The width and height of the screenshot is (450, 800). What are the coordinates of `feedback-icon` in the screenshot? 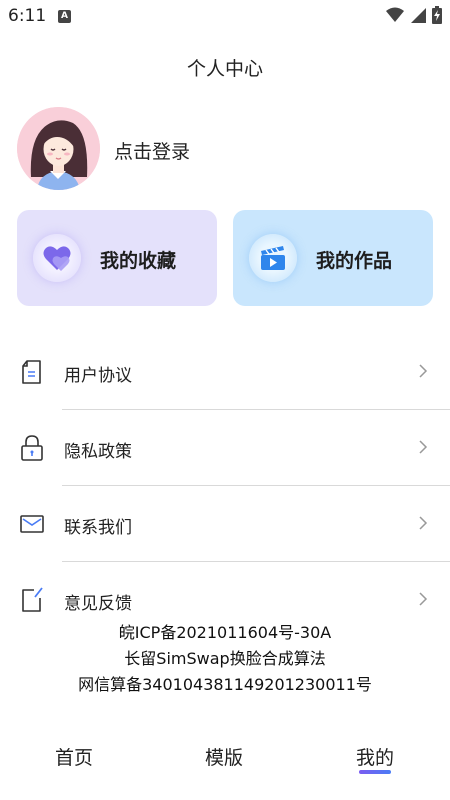 It's located at (32, 599).